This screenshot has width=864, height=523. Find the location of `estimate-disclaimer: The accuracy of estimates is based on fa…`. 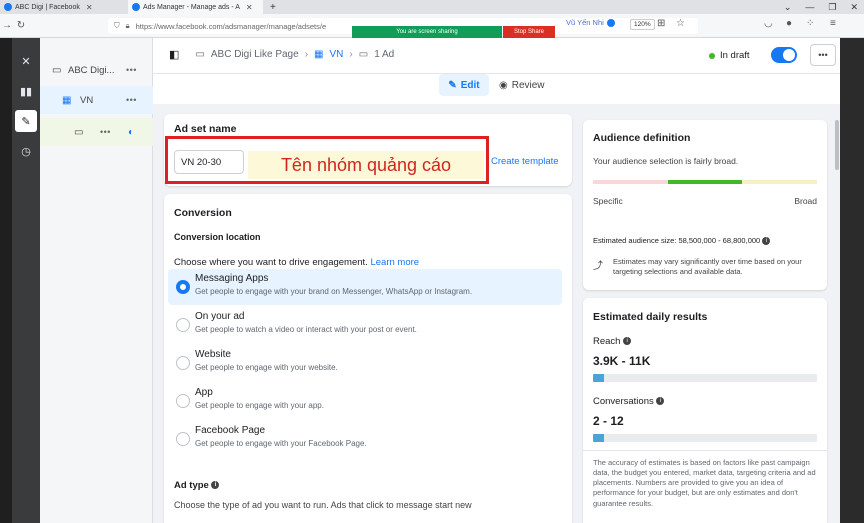

estimate-disclaimer: The accuracy of estimates is based on fa… is located at coordinates (704, 483).